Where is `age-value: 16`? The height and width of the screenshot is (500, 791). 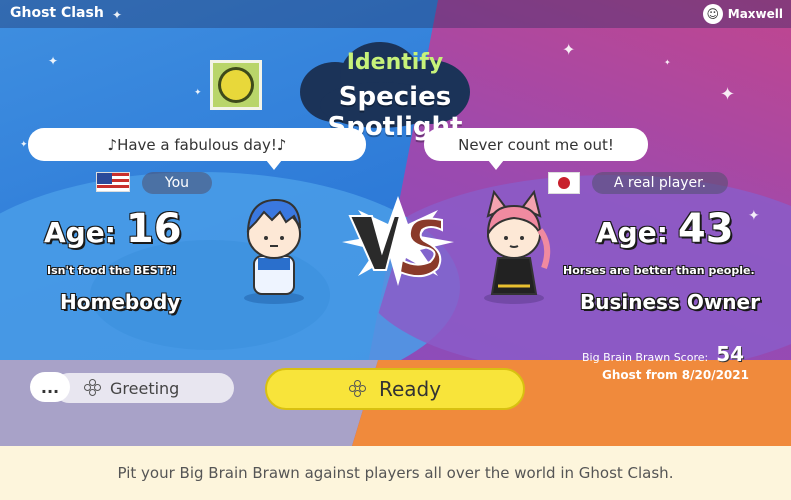 age-value: 16 is located at coordinates (153, 229).